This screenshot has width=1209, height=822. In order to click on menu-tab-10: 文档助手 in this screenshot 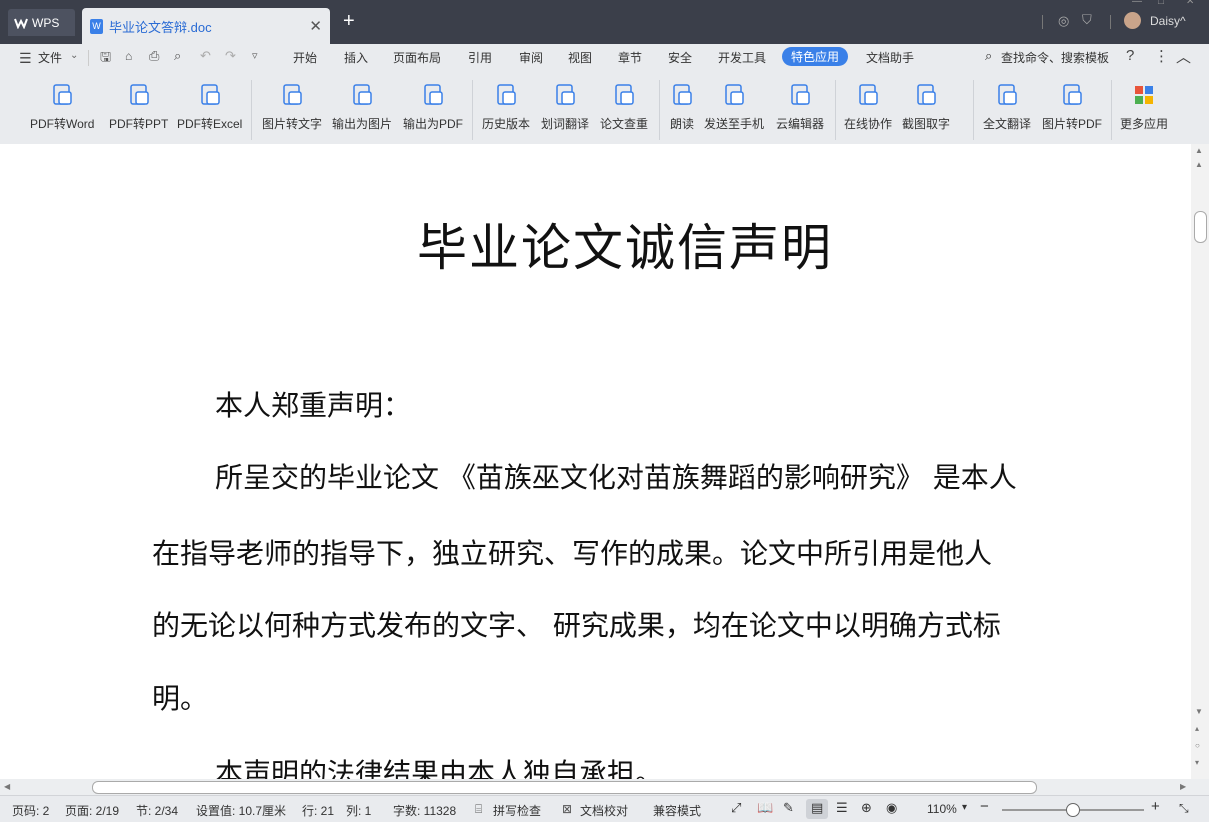, I will do `click(890, 57)`.